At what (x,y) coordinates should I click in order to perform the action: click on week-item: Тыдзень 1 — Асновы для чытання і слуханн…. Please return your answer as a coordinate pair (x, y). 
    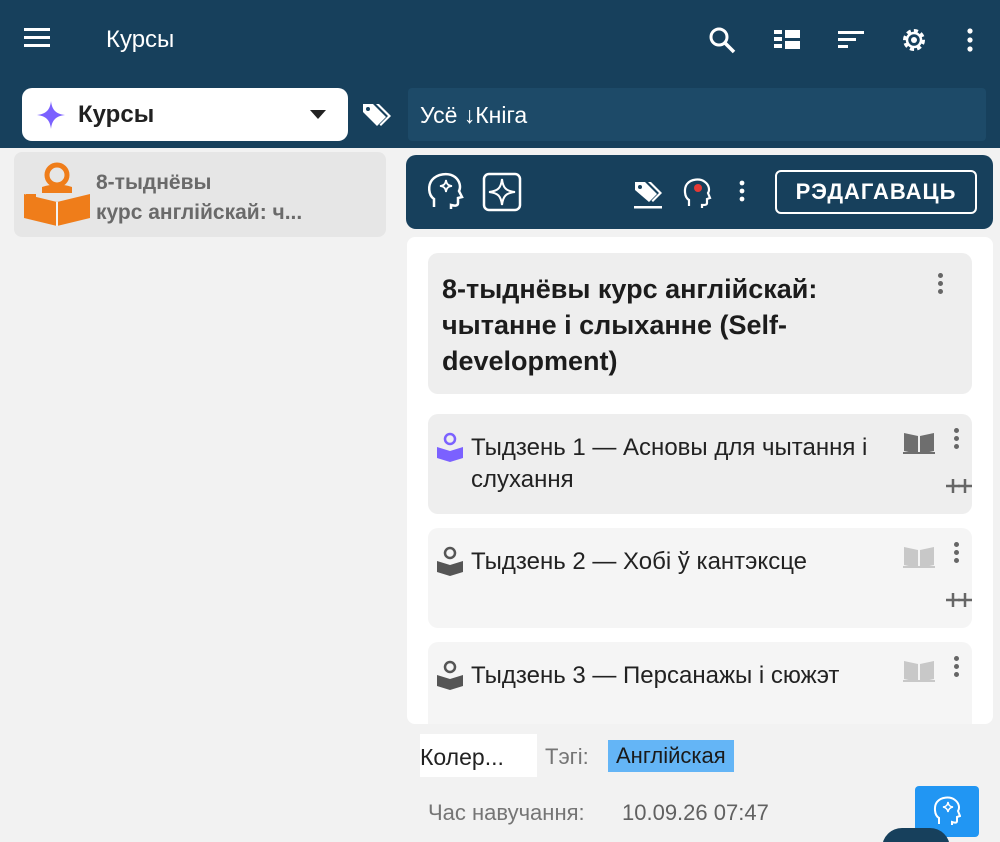
    Looking at the image, I should click on (700, 464).